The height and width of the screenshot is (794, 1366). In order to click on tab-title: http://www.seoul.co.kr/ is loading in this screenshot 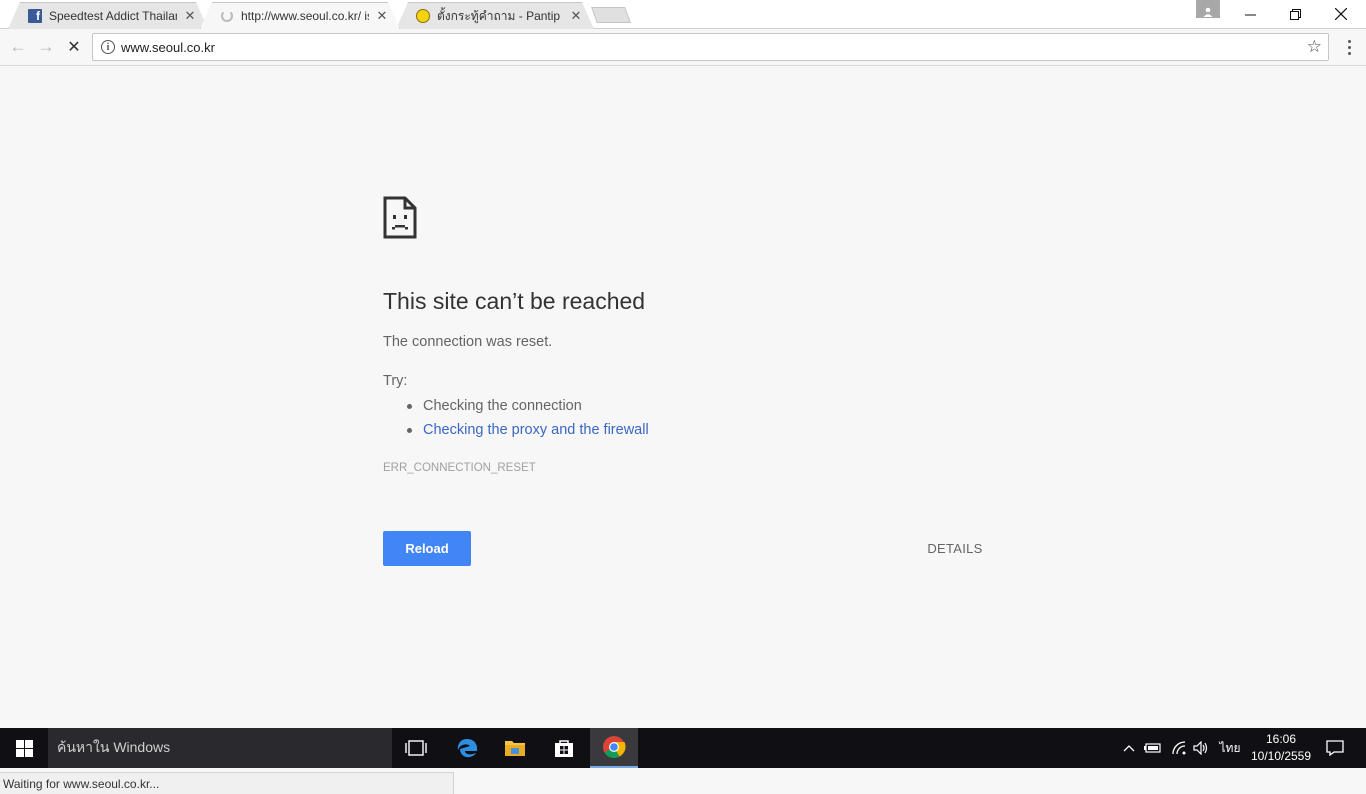, I will do `click(304, 16)`.